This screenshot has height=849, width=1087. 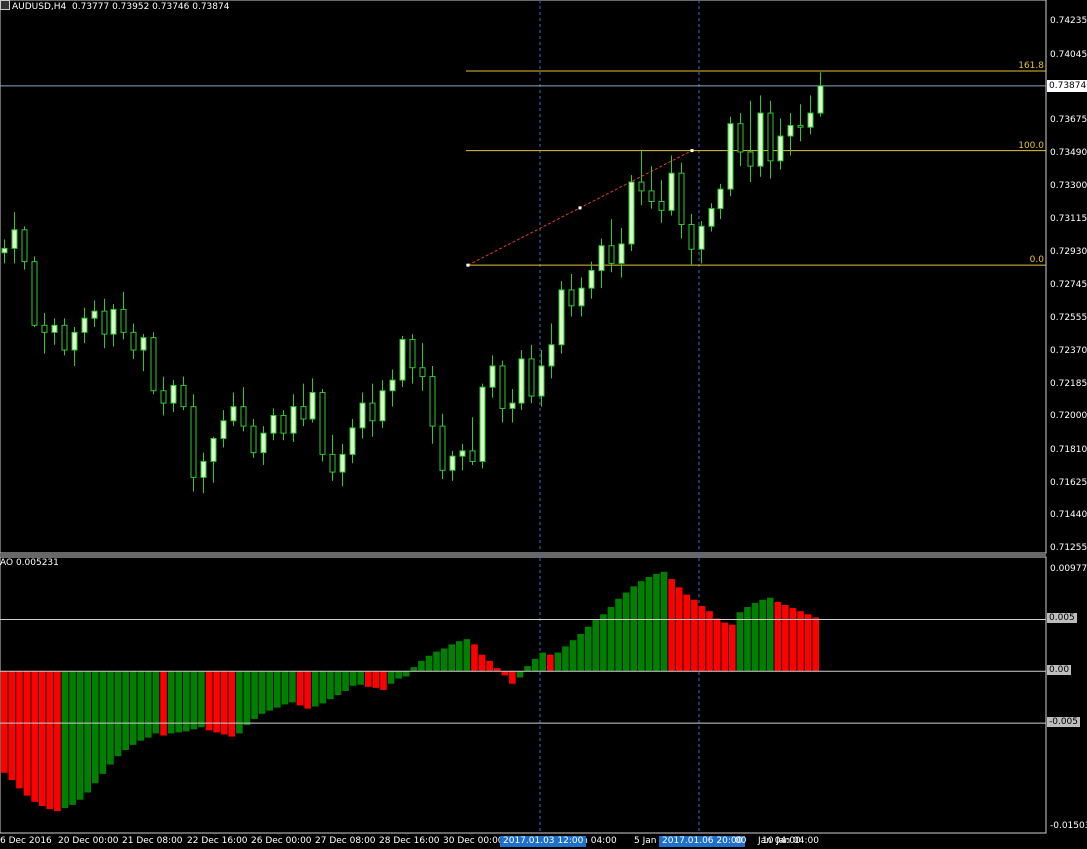 What do you see at coordinates (1068, 826) in the screenshot?
I see `indicator-axis-label: -0.01503` at bounding box center [1068, 826].